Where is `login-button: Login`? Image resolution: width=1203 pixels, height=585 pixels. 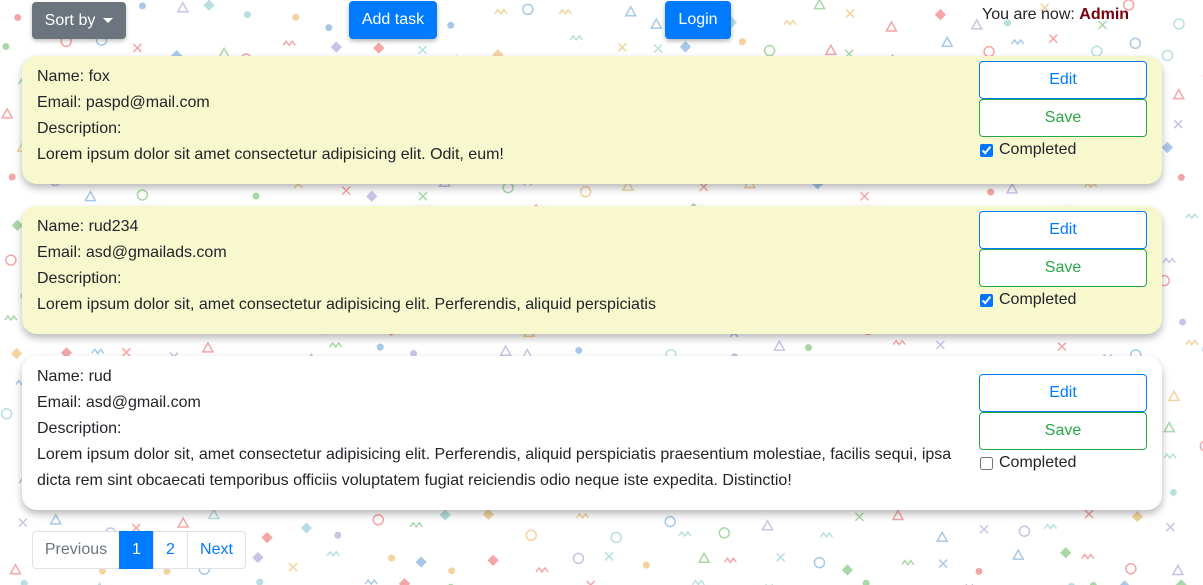 login-button: Login is located at coordinates (698, 20).